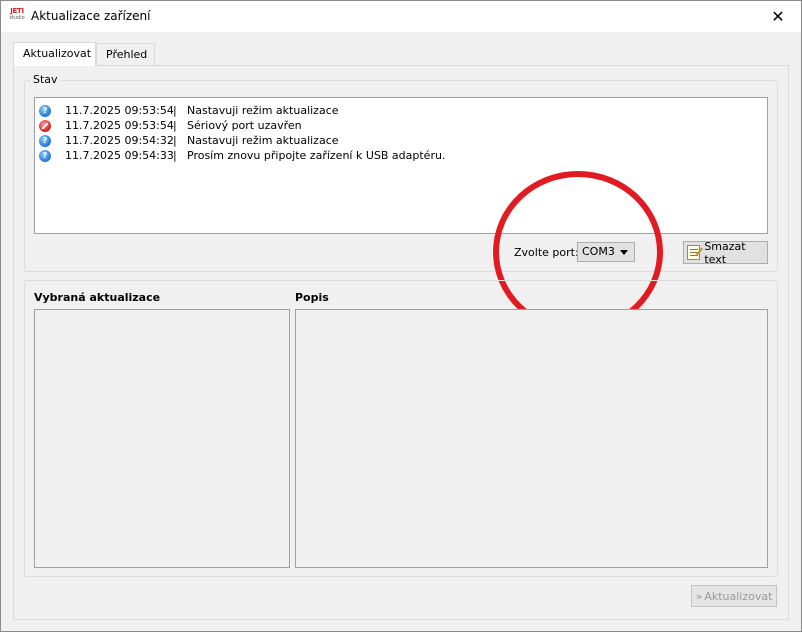 This screenshot has width=802, height=632. I want to click on update-button: » Aktualizovat, so click(734, 596).